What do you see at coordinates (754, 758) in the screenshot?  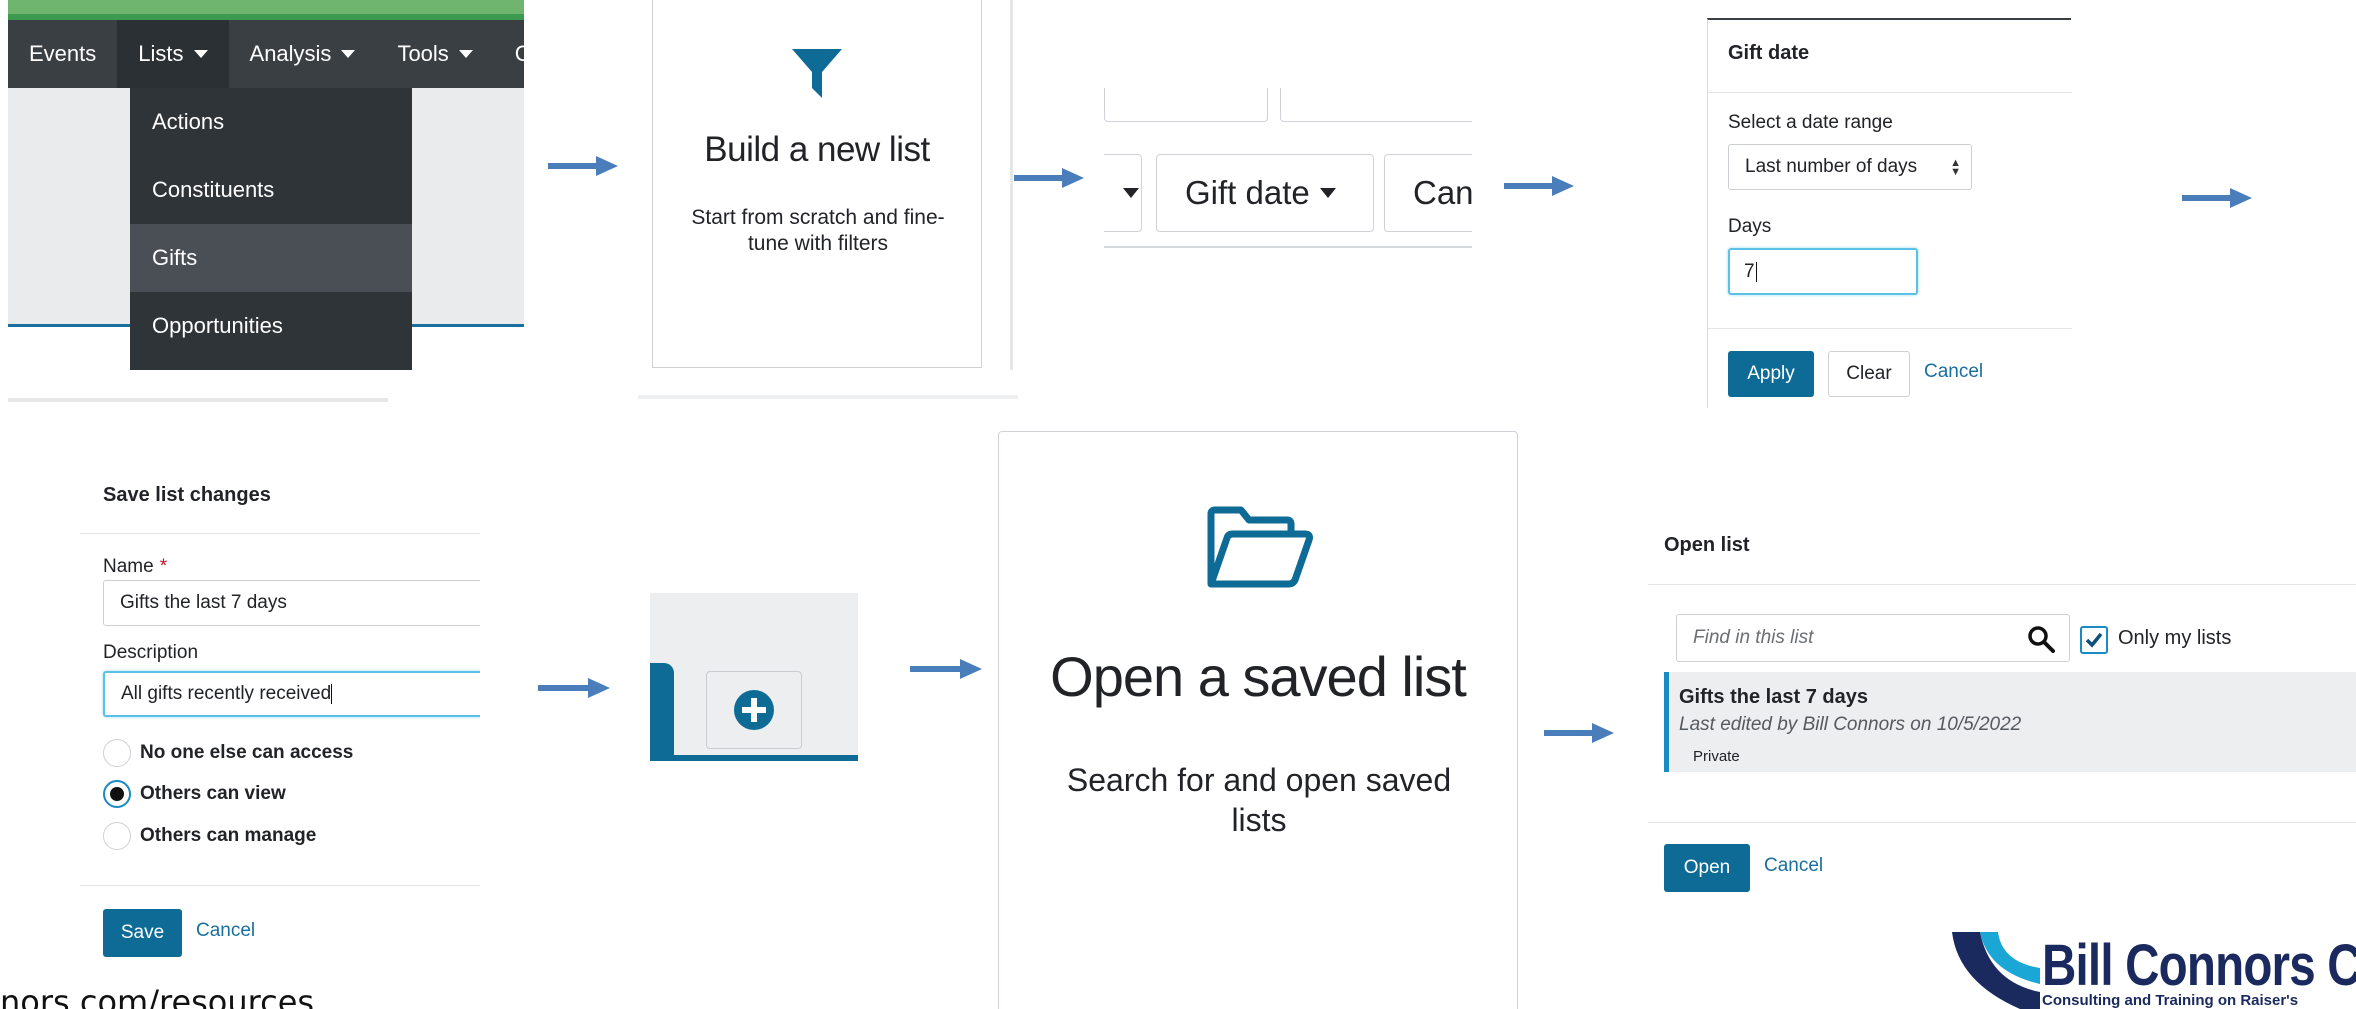 I see `toolbar-underline` at bounding box center [754, 758].